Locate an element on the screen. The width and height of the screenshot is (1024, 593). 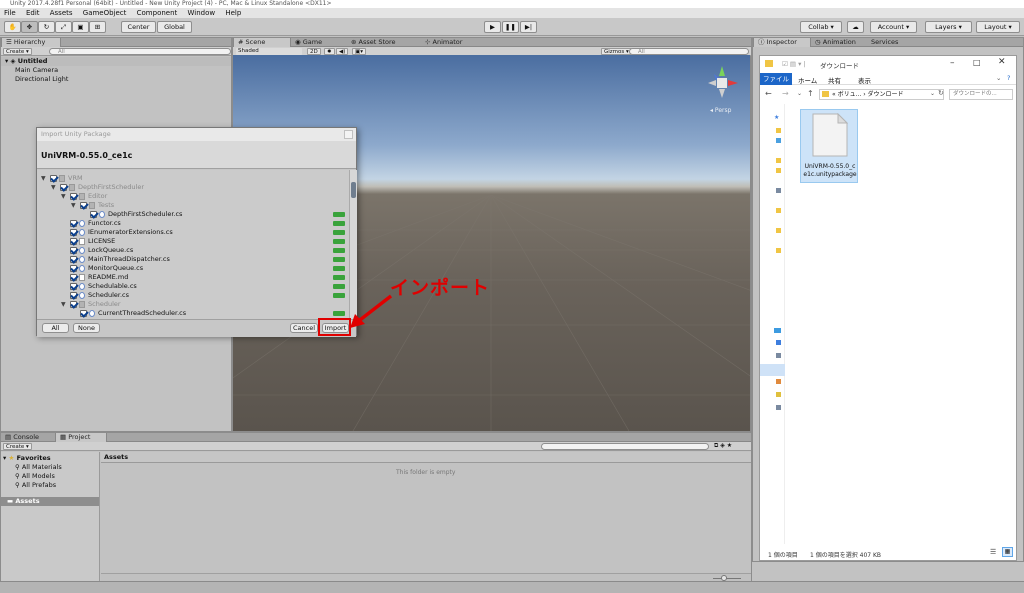
tree-row: README.md is located at coordinates (192, 277).